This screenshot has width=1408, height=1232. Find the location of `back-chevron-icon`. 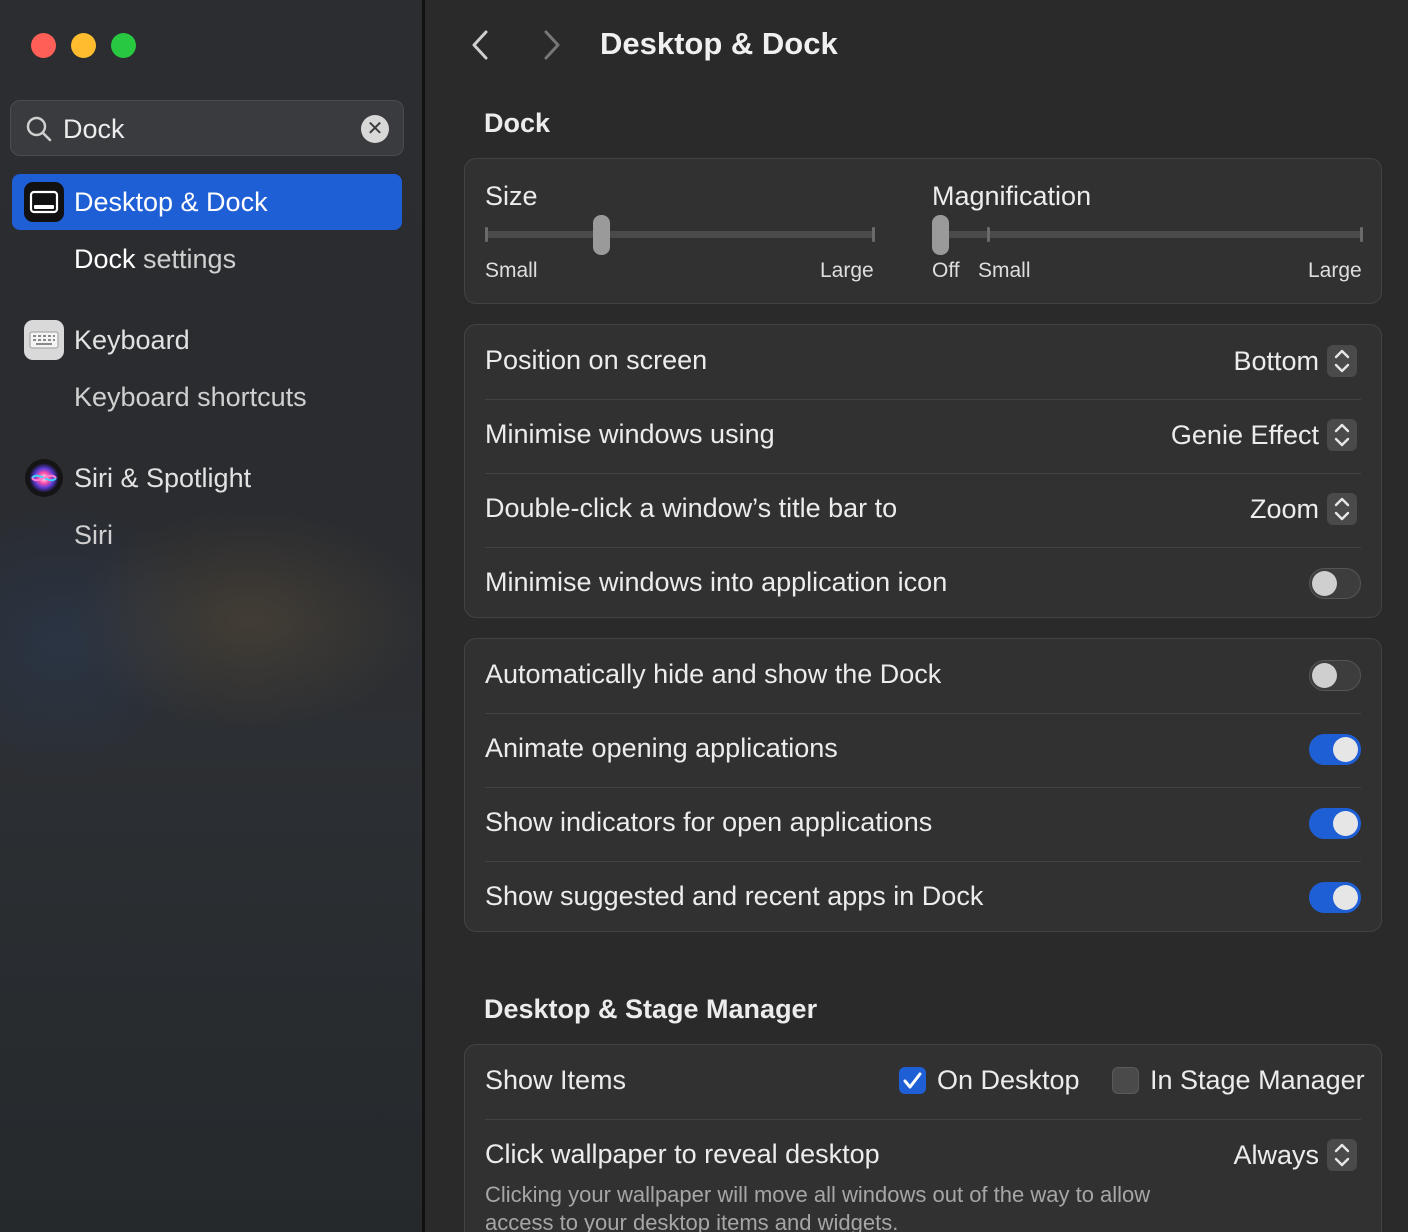

back-chevron-icon is located at coordinates (481, 45).